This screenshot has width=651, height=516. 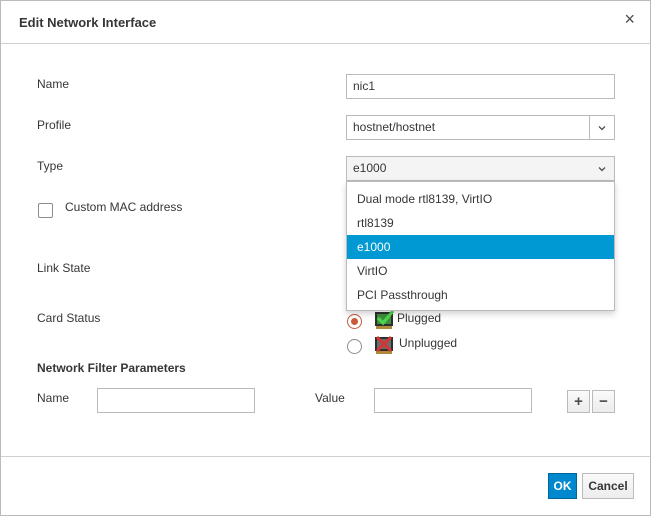 I want to click on type-option-pci-passthrough: PCI Passthrough, so click(x=480, y=295).